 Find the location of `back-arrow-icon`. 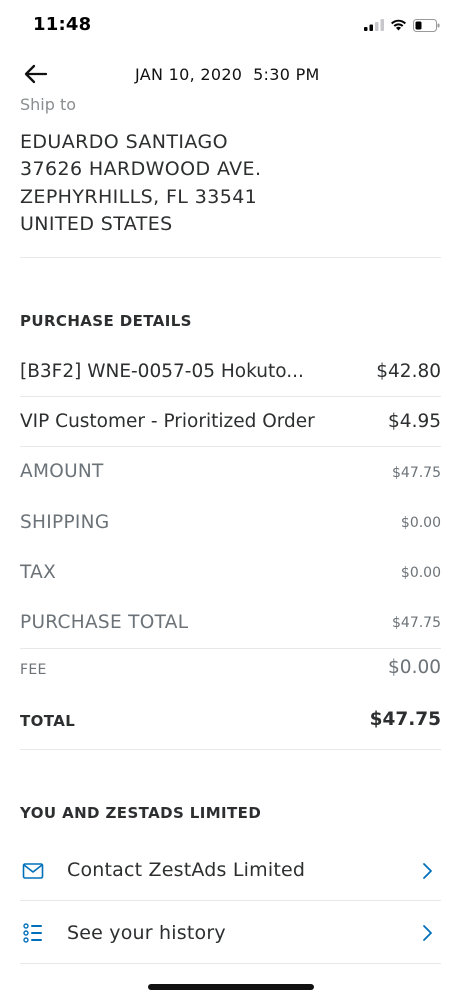

back-arrow-icon is located at coordinates (36, 74).